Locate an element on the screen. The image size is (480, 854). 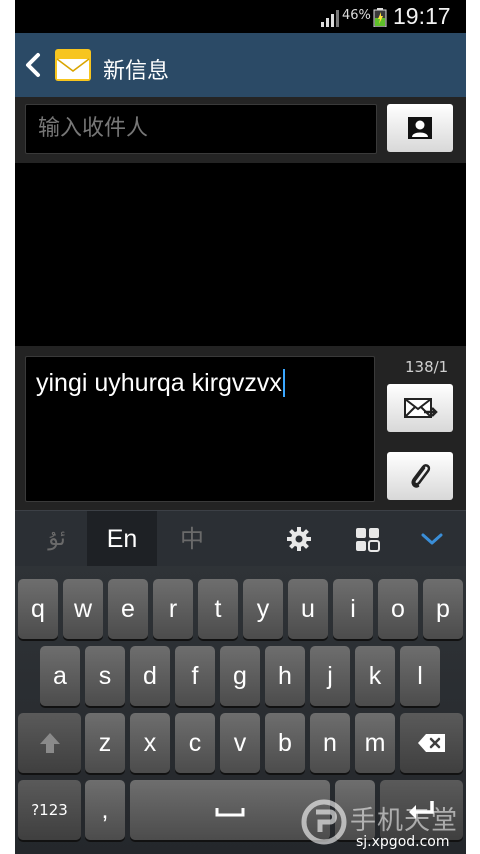
status-bar: 46% 19:17 is located at coordinates (240, 16).